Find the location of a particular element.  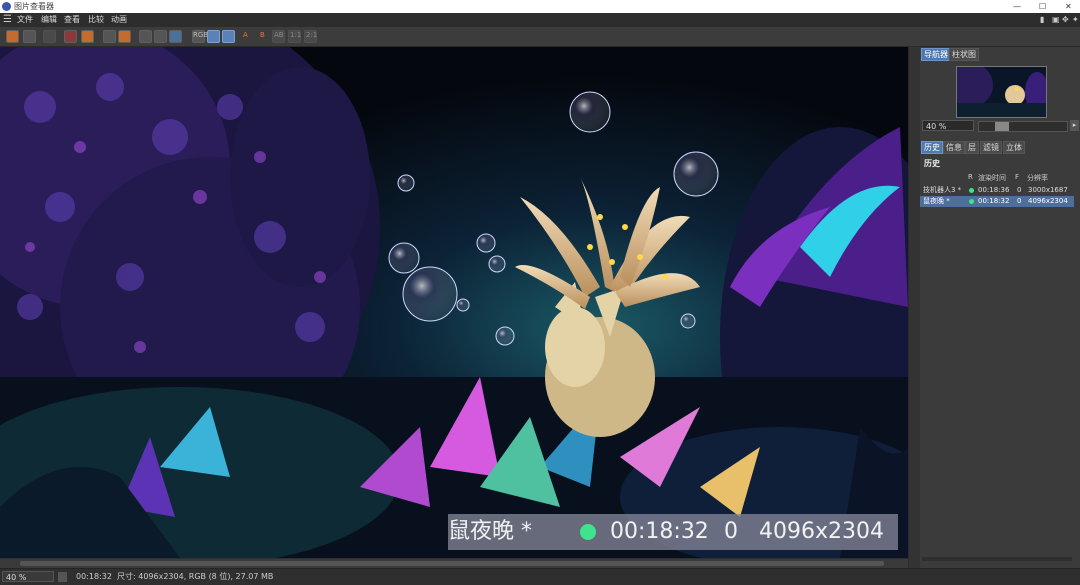

tab-navigator: 导航器 is located at coordinates (936, 54).